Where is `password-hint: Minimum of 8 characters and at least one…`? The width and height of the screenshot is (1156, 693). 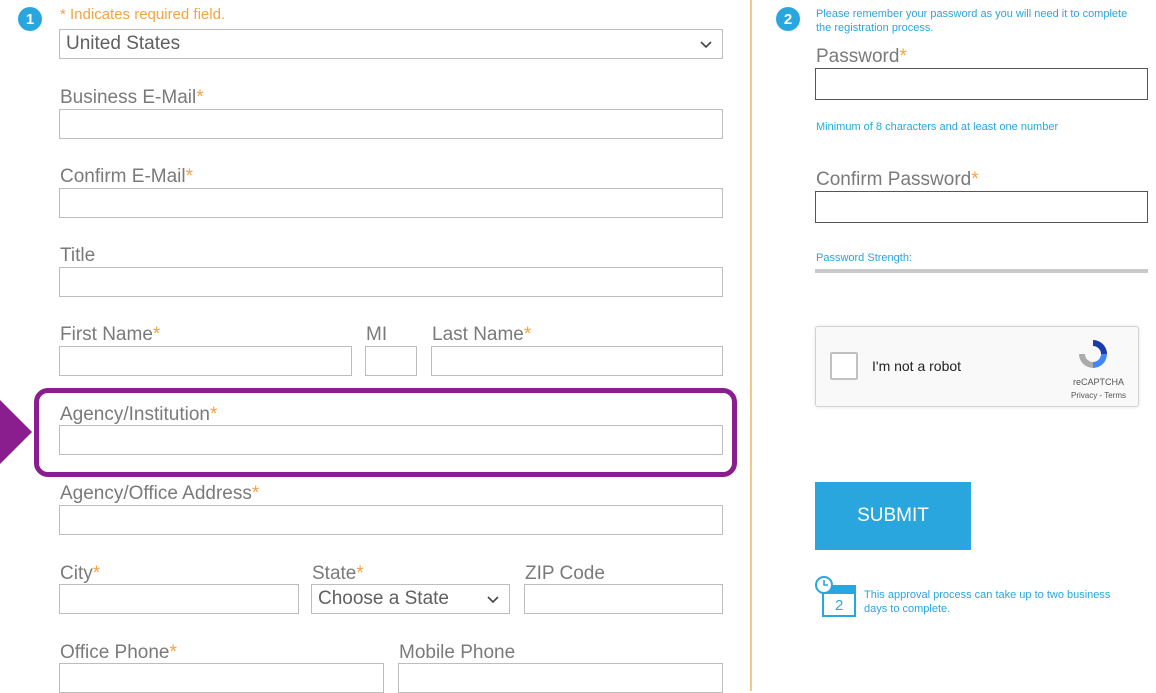 password-hint: Minimum of 8 characters and at least one… is located at coordinates (937, 127).